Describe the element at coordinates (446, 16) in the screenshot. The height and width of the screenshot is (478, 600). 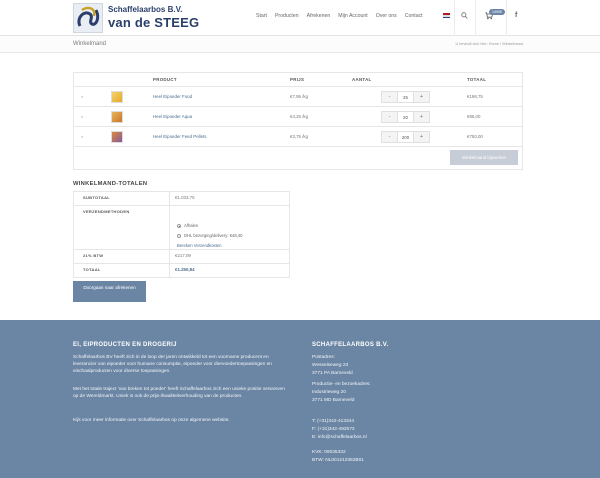
I see `dutch-flag-icon` at that location.